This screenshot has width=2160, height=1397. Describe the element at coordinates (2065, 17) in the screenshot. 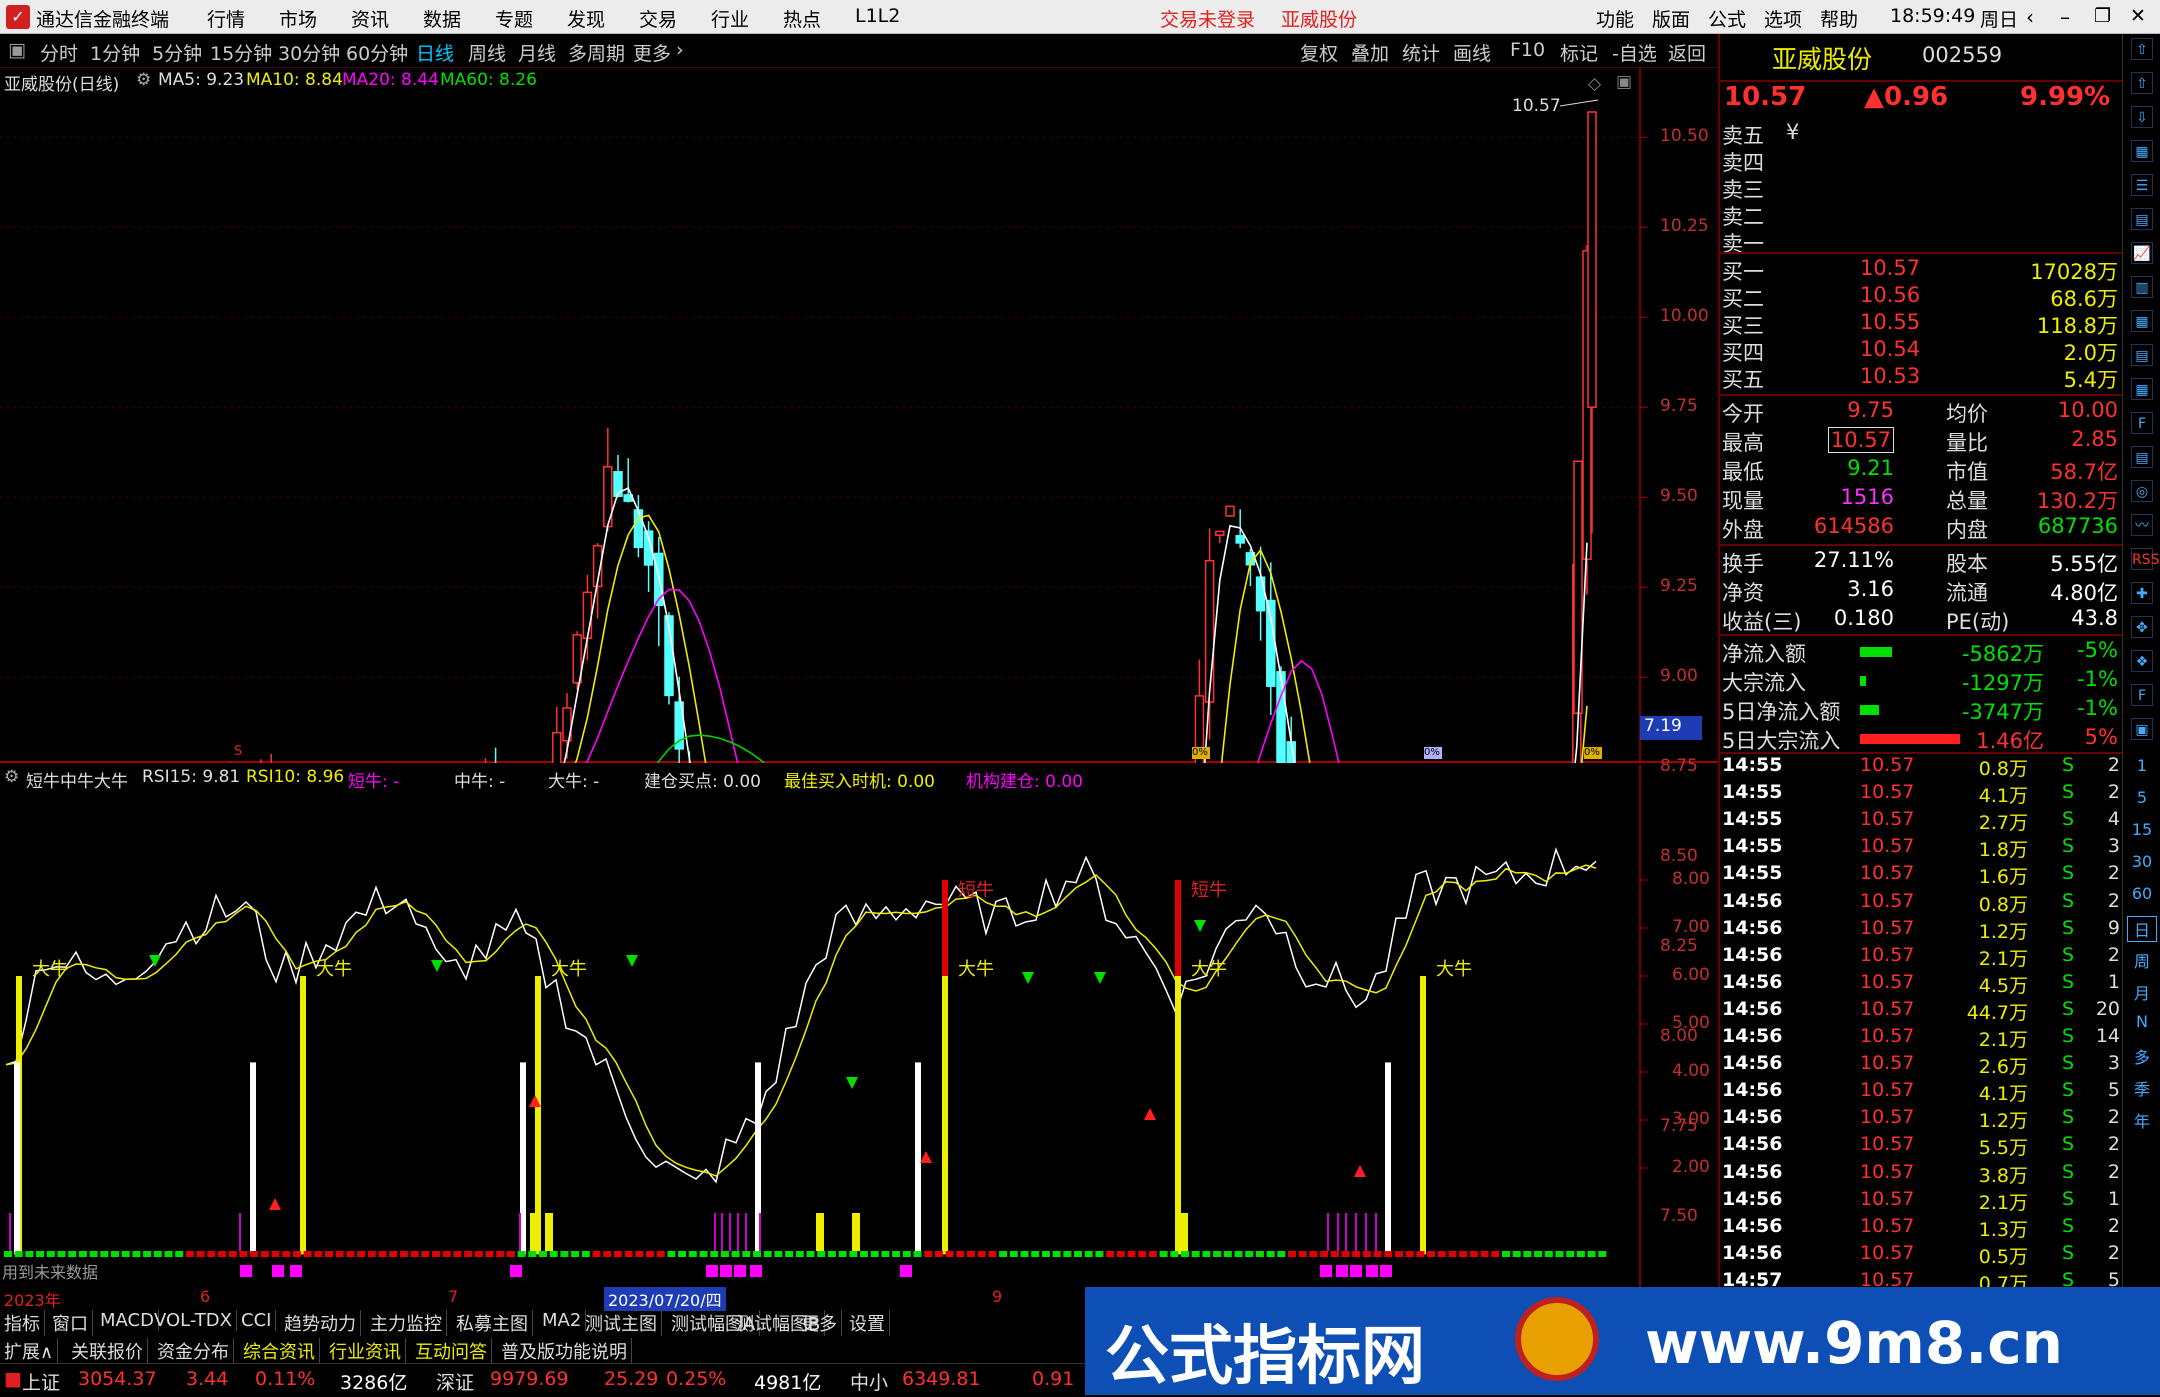

I see `minimize-icon: –` at that location.